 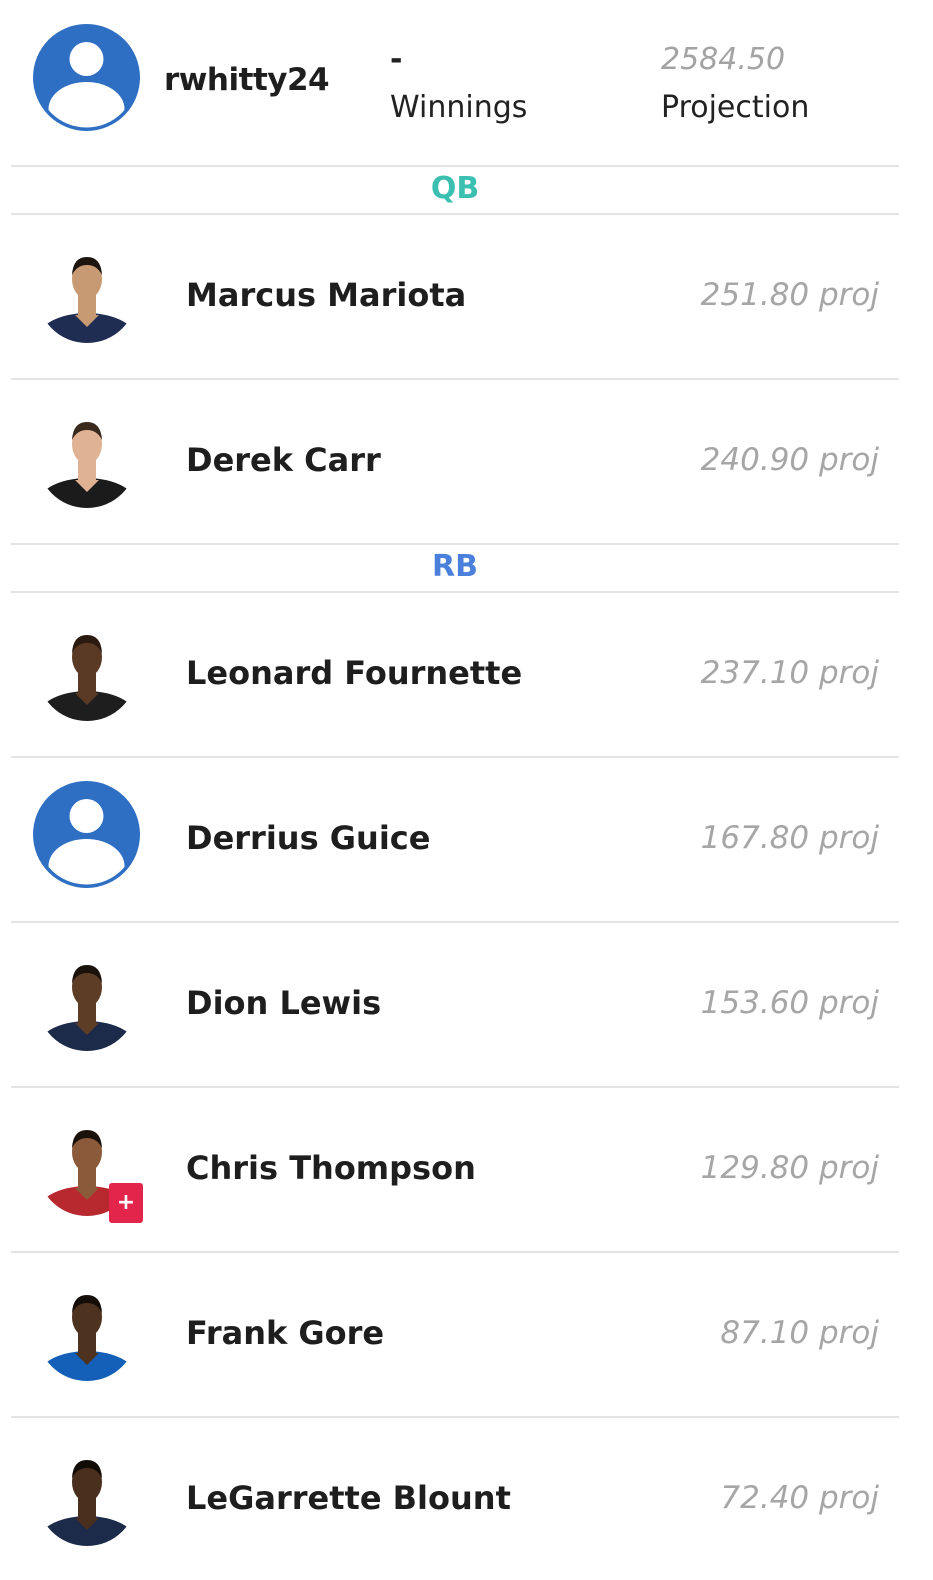 What do you see at coordinates (455, 1333) in the screenshot?
I see `player-row: Frank Gore 87.10 proj` at bounding box center [455, 1333].